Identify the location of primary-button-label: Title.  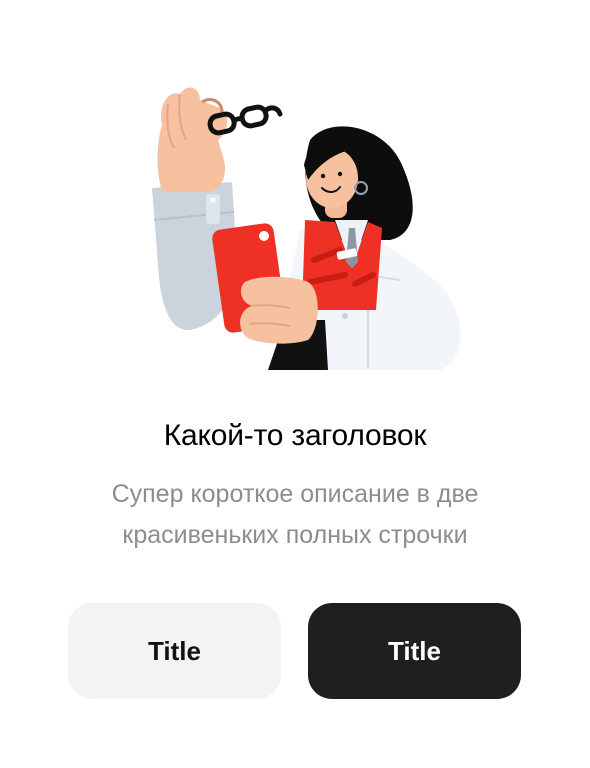
(414, 650).